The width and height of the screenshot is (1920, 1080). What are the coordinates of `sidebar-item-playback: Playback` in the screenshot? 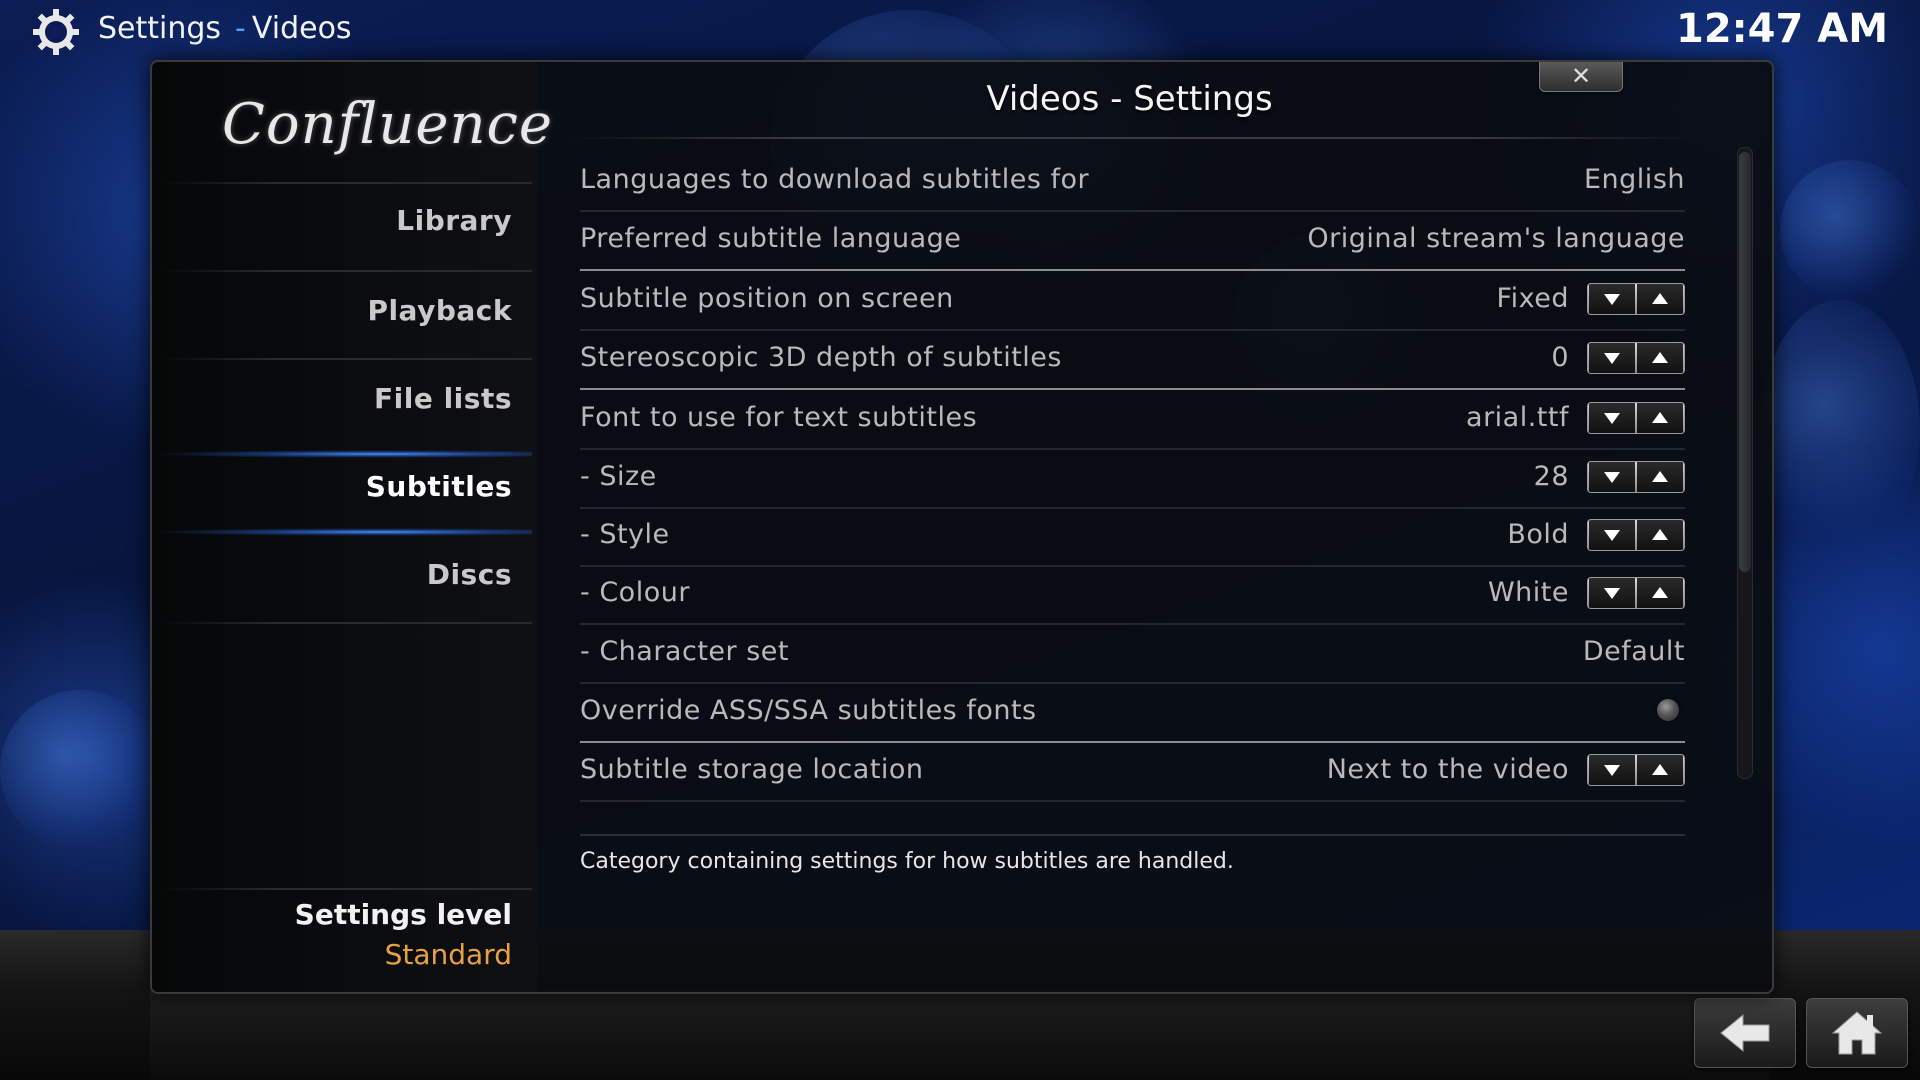 It's located at (332, 310).